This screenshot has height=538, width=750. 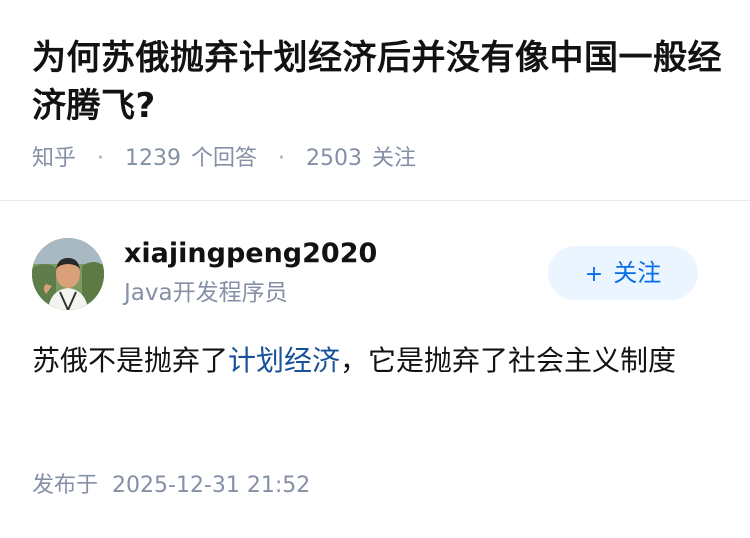 I want to click on author-bio: Java开发程序员, so click(x=206, y=293).